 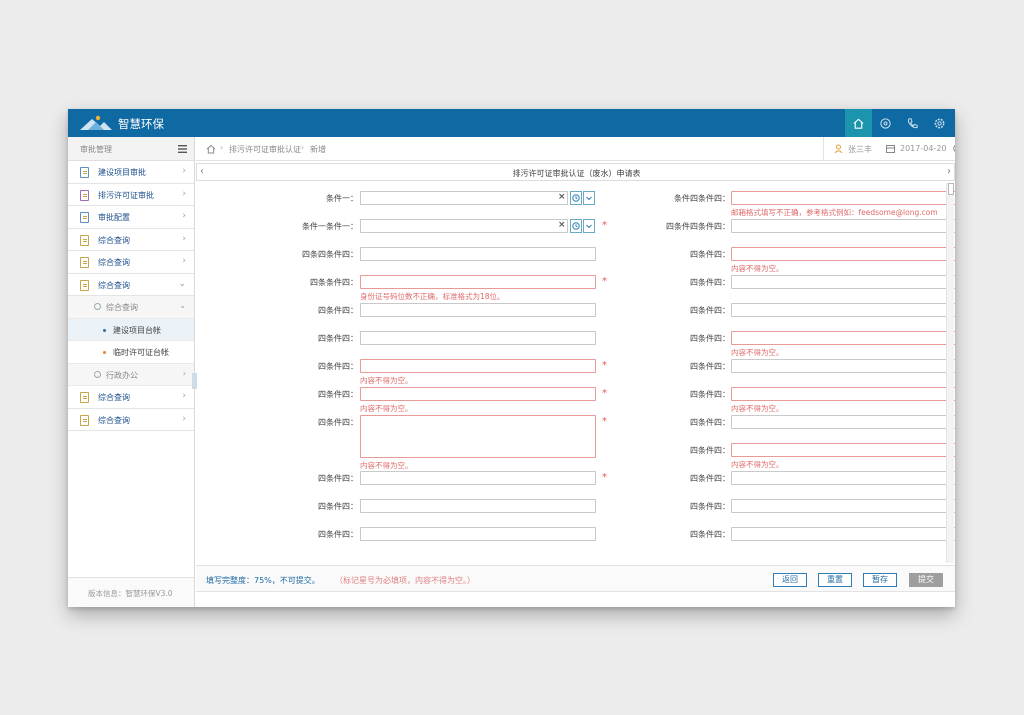 I want to click on chevron-down-icon, so click(x=589, y=198).